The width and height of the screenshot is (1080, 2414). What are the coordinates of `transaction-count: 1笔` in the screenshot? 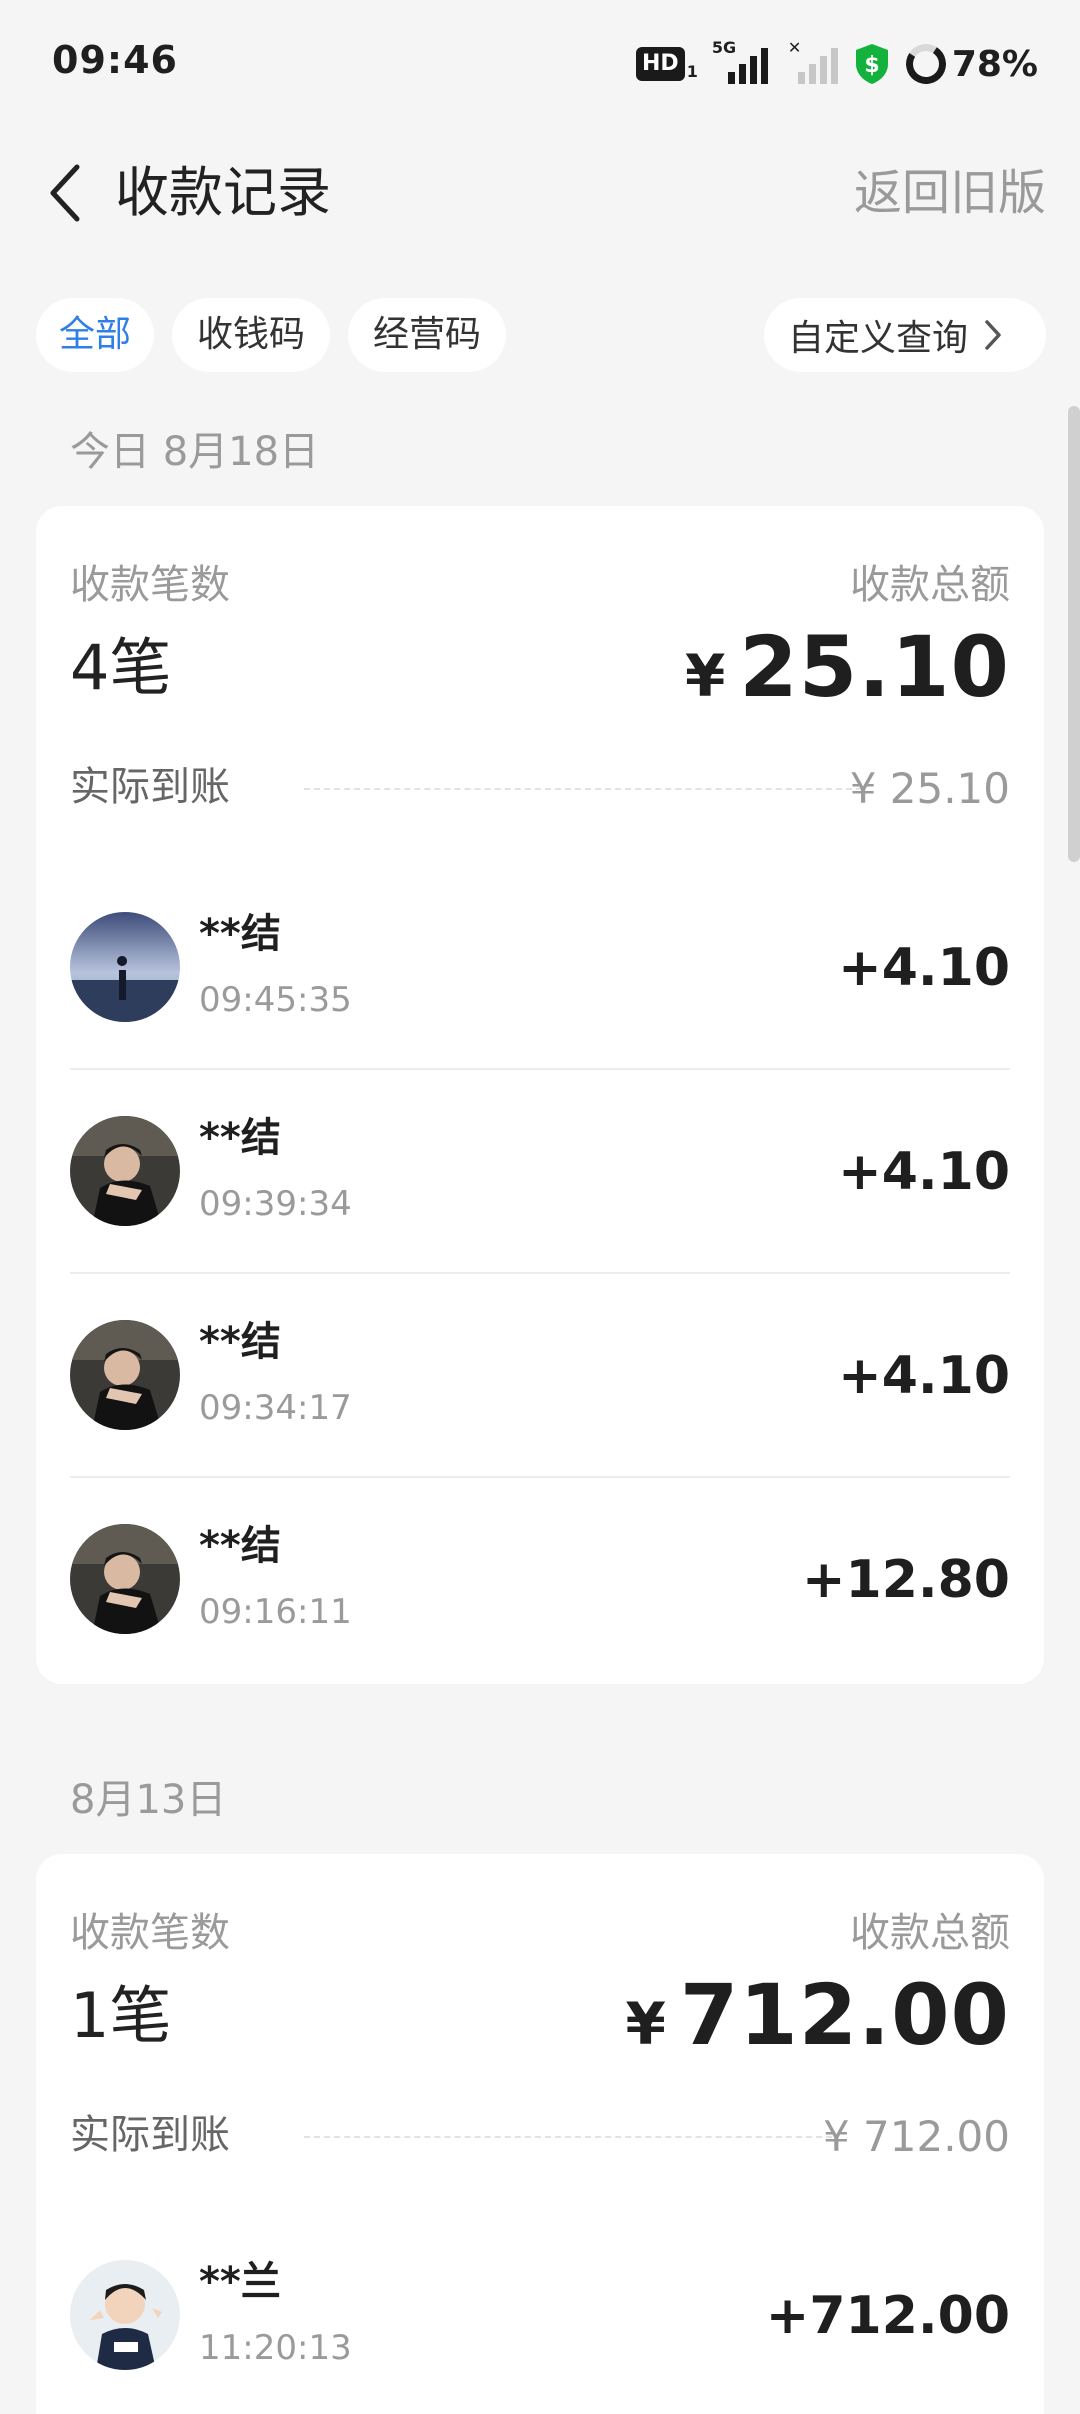 It's located at (121, 2015).